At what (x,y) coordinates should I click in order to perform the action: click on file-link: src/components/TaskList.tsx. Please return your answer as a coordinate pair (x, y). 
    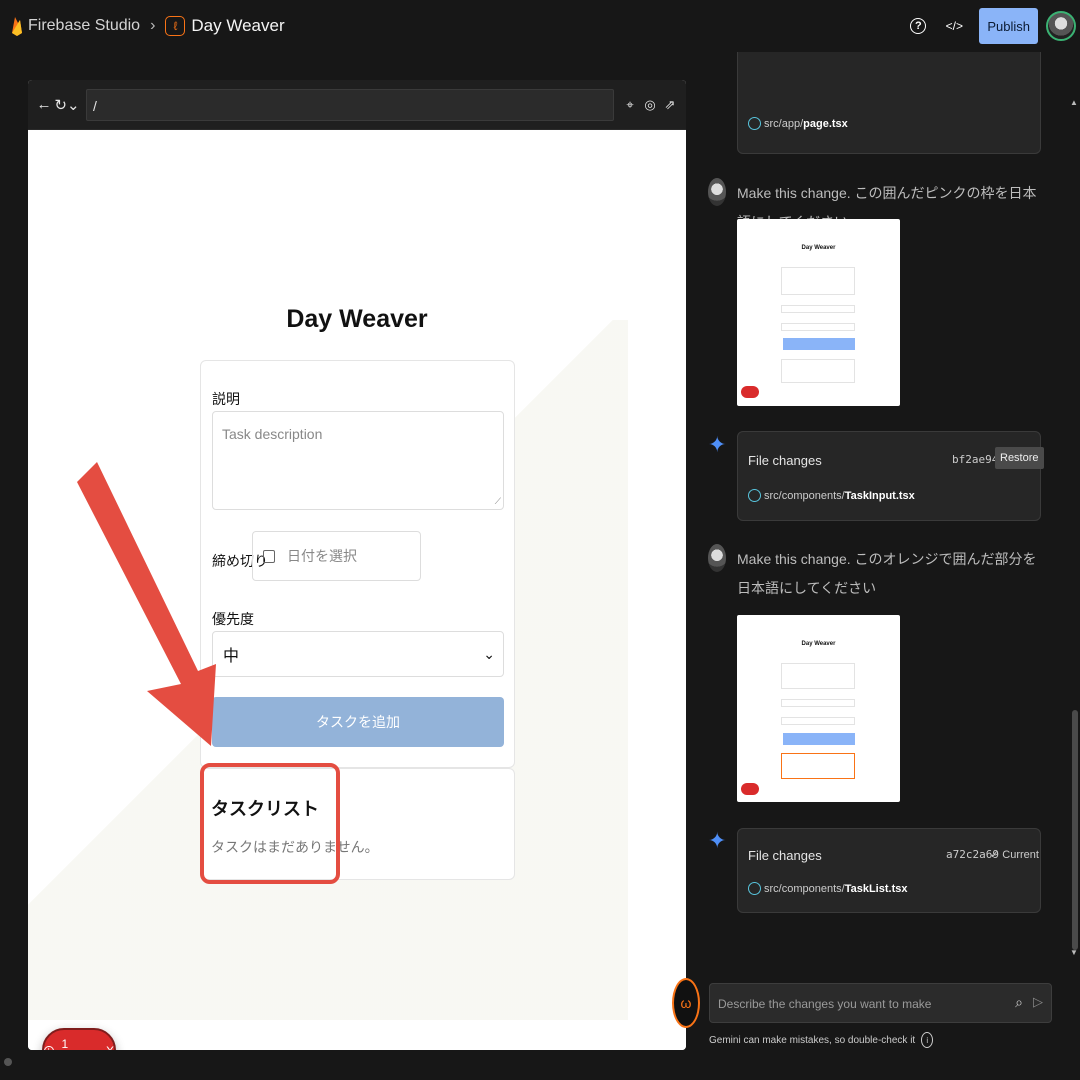
    Looking at the image, I should click on (827, 888).